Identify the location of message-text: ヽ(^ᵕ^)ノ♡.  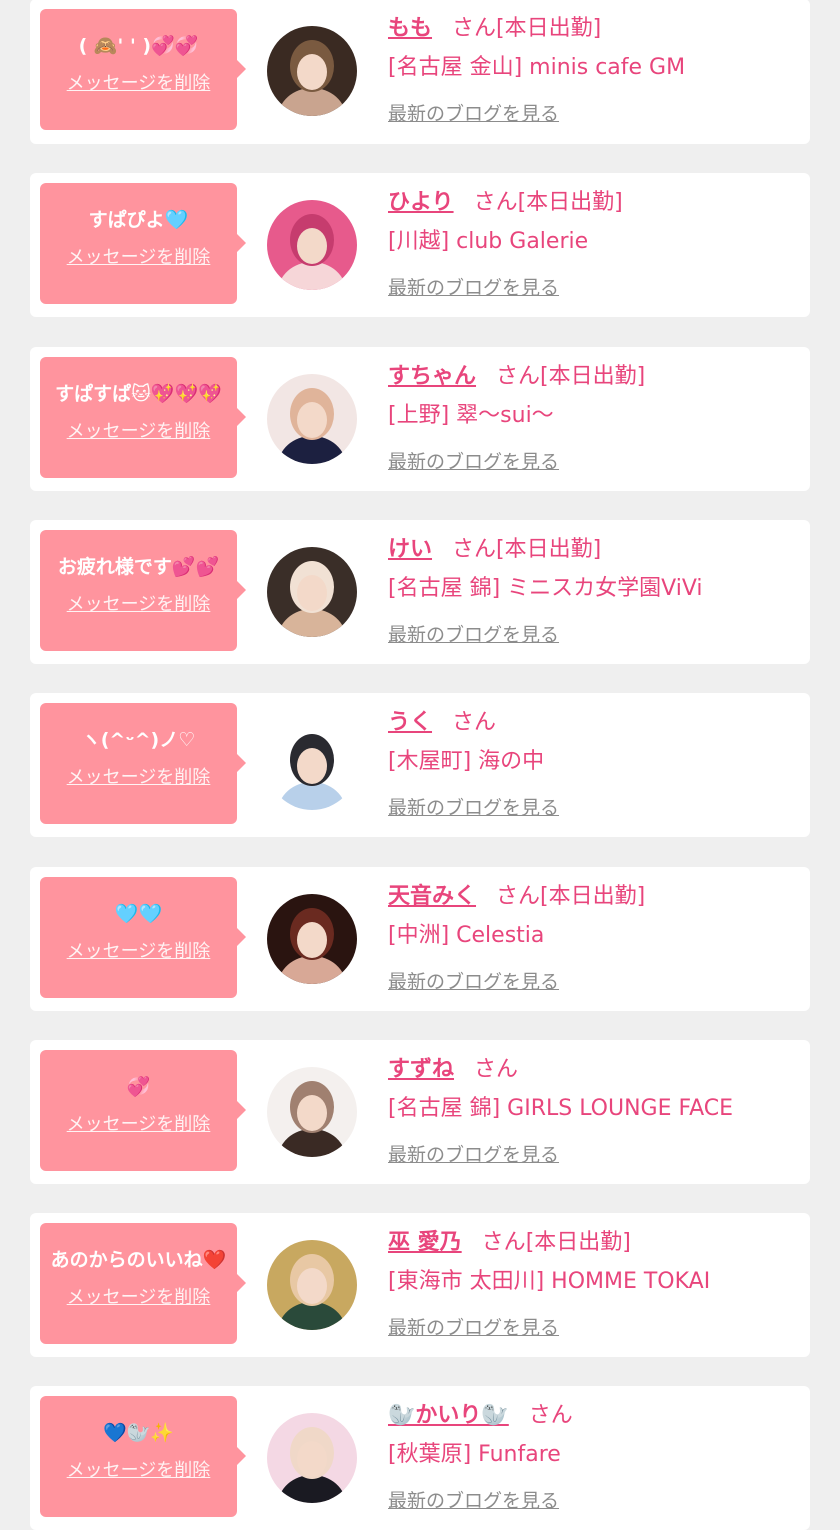
(138, 740).